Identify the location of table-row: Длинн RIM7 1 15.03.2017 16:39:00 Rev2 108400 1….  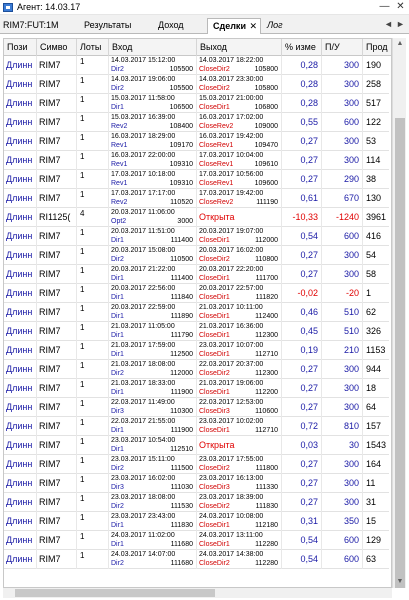
(196, 122).